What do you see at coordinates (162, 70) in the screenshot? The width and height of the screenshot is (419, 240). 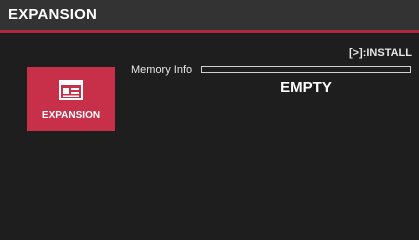 I see `memory-info-label: Memory Info` at bounding box center [162, 70].